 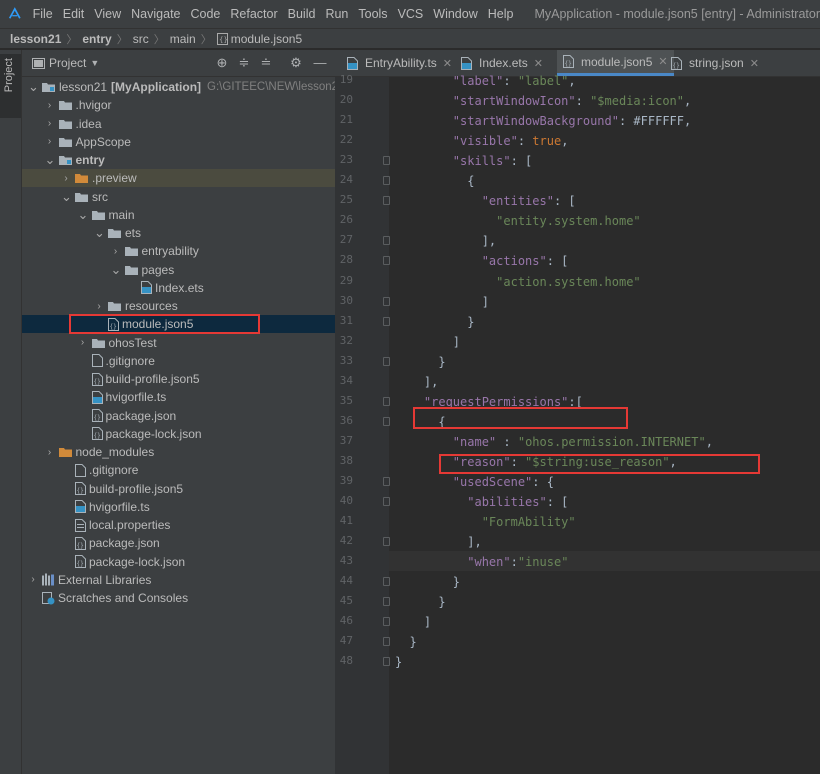 I want to click on collapse-all-icon: ≐, so click(x=266, y=63).